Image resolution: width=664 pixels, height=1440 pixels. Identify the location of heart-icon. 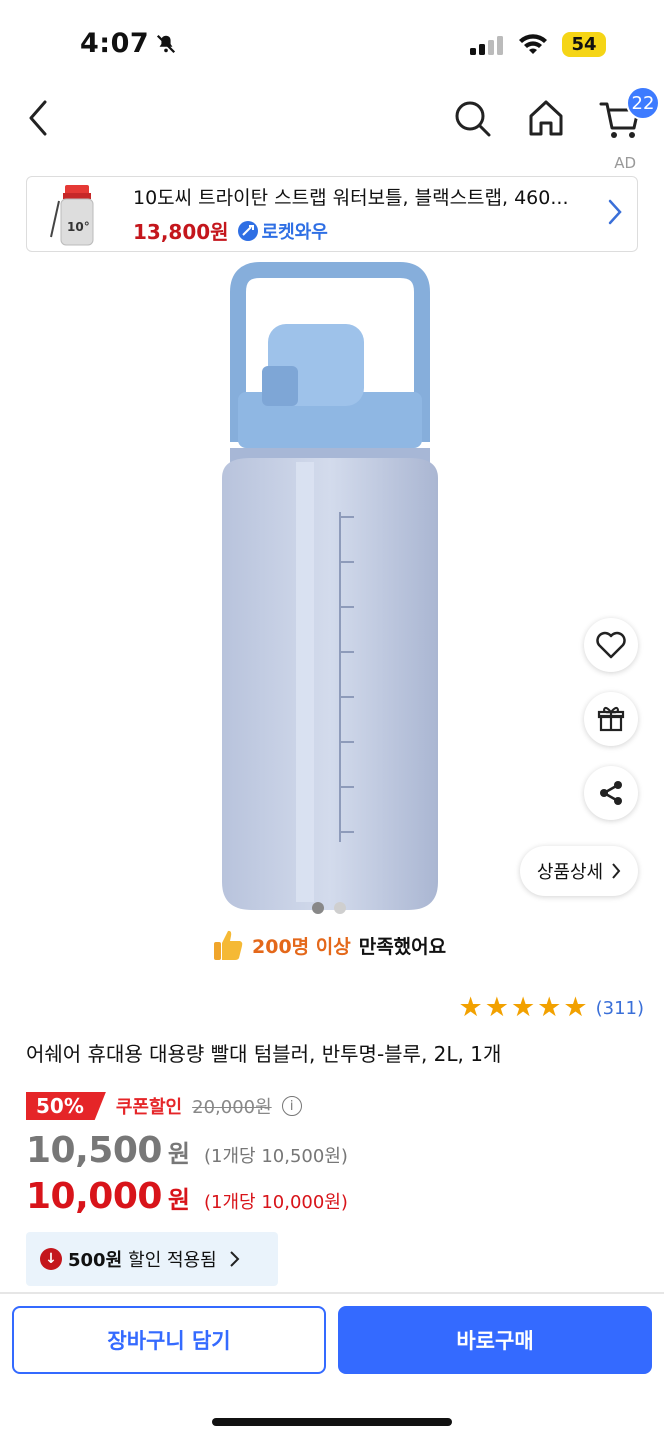
(611, 645).